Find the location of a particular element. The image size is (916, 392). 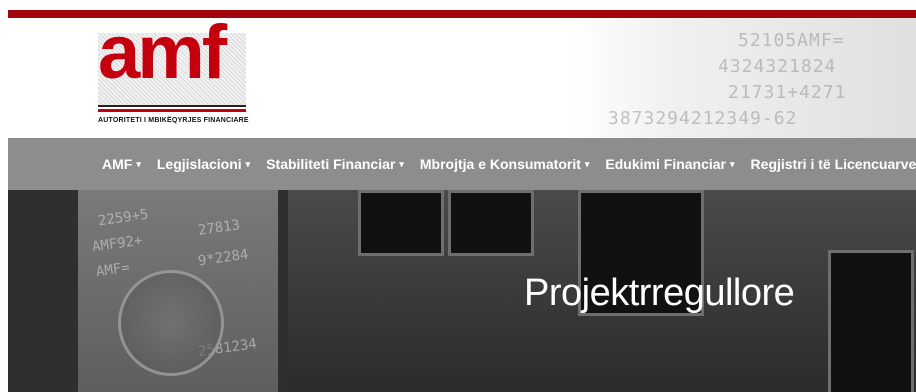

nav-item-mbrojtja-e-konsumatorit: Mbrojtja e Konsumatorit ▾ is located at coordinates (505, 164).